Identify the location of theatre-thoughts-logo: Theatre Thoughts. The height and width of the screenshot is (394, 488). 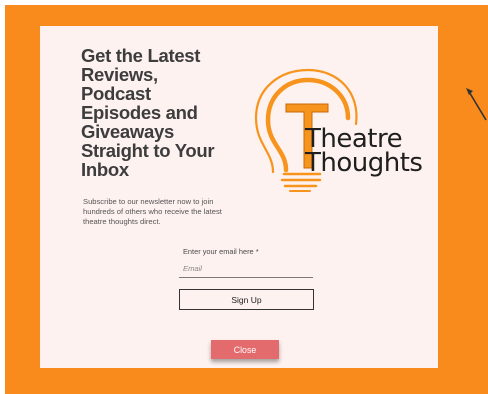
(328, 129).